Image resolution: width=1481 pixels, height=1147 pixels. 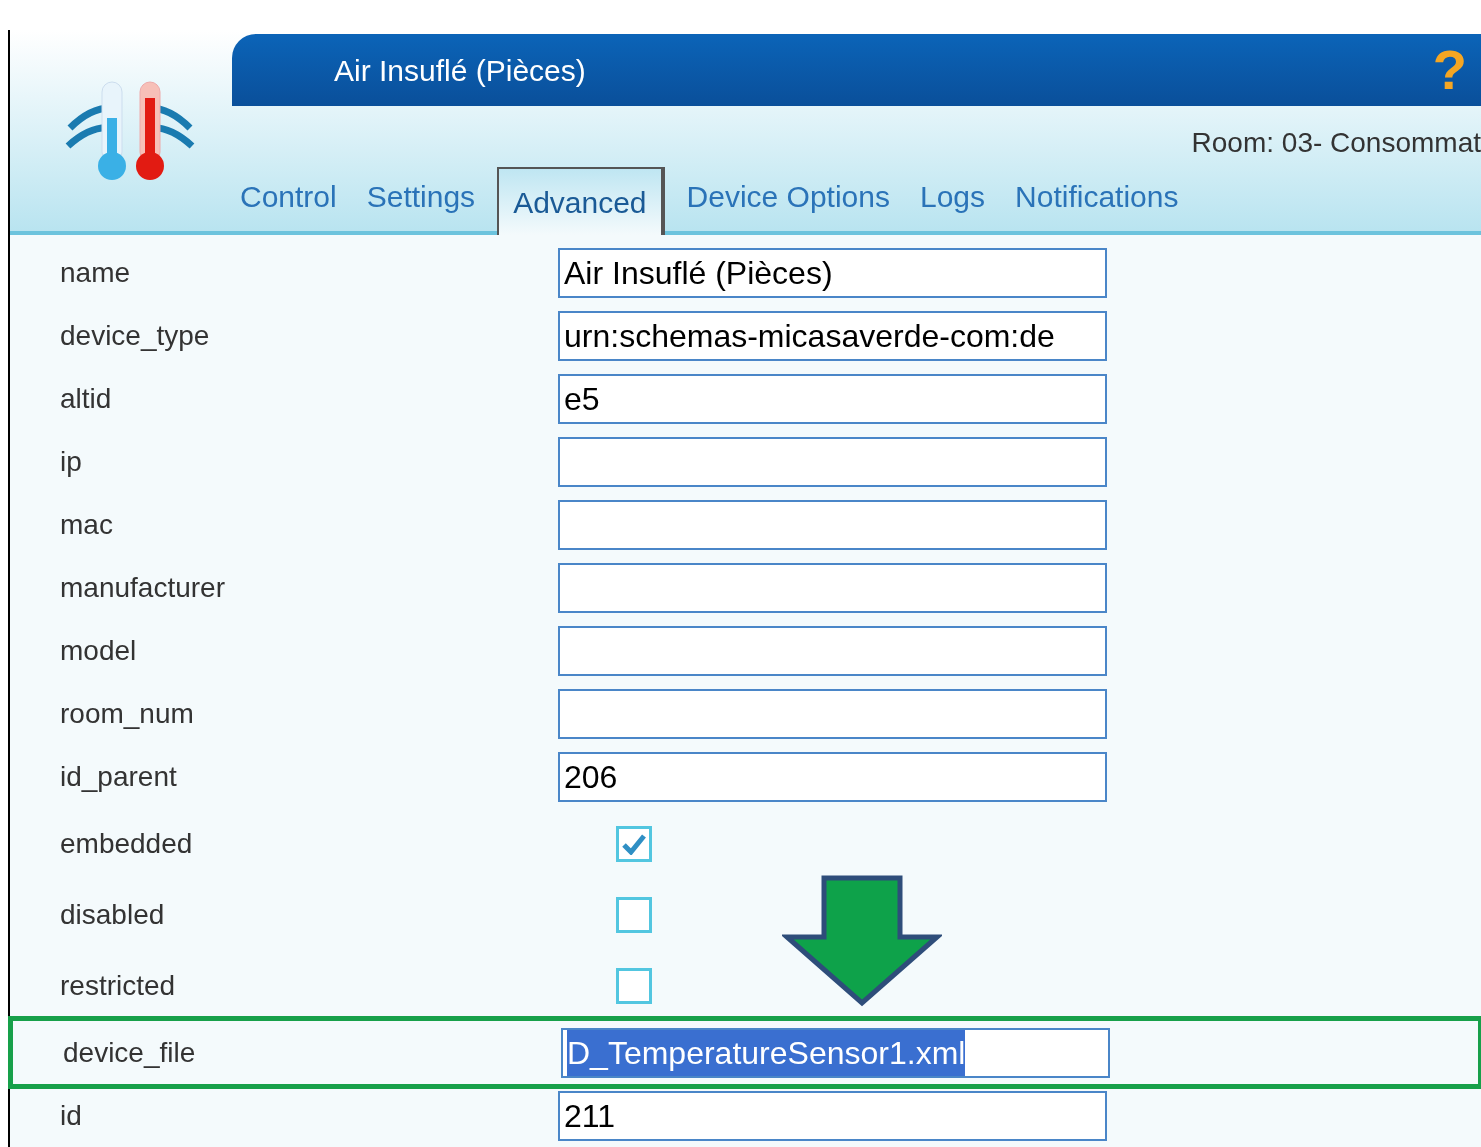 I want to click on tab: Device Options, so click(x=788, y=196).